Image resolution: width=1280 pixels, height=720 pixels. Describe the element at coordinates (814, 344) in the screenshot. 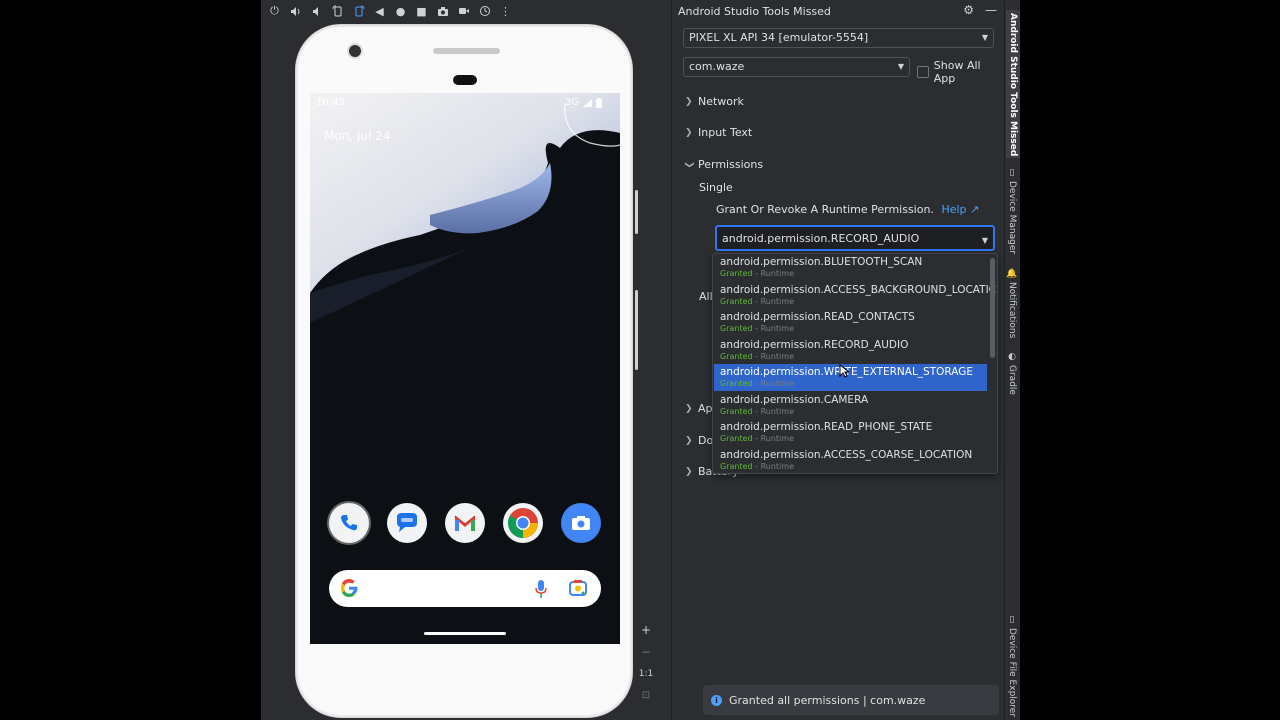

I see `permission-name: android.permission.RECORD_AUDIO` at that location.